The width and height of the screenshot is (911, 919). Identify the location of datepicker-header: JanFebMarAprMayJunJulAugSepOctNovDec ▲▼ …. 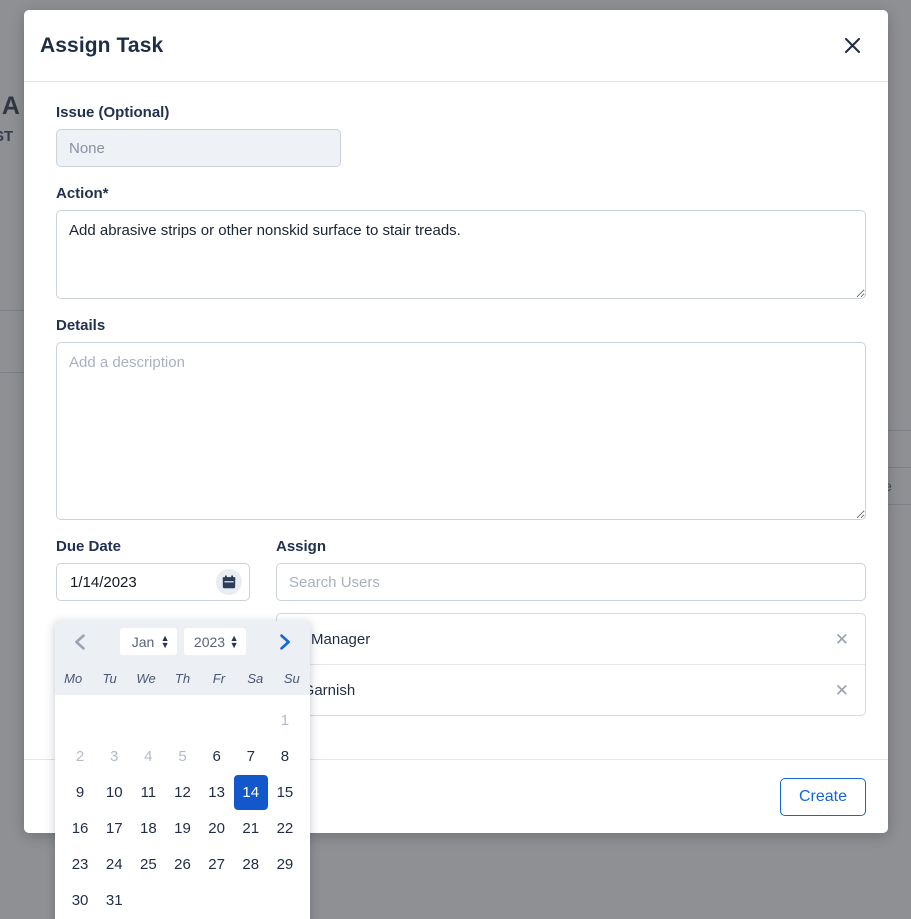
(182, 641).